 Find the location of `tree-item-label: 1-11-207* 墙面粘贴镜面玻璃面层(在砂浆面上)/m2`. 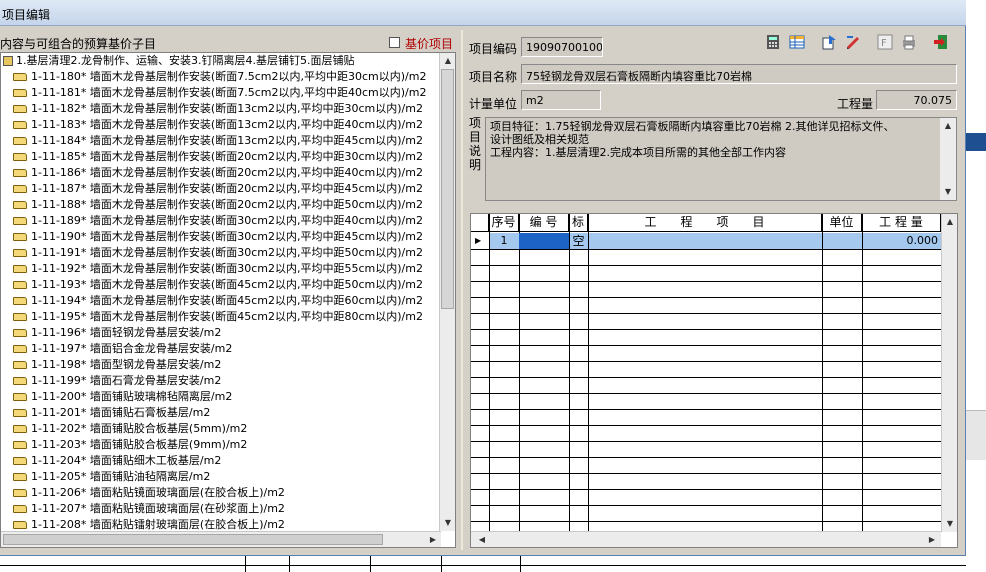

tree-item-label: 1-11-207* 墙面粘贴镜面玻璃面层(在砂浆面上)/m2 is located at coordinates (158, 508).